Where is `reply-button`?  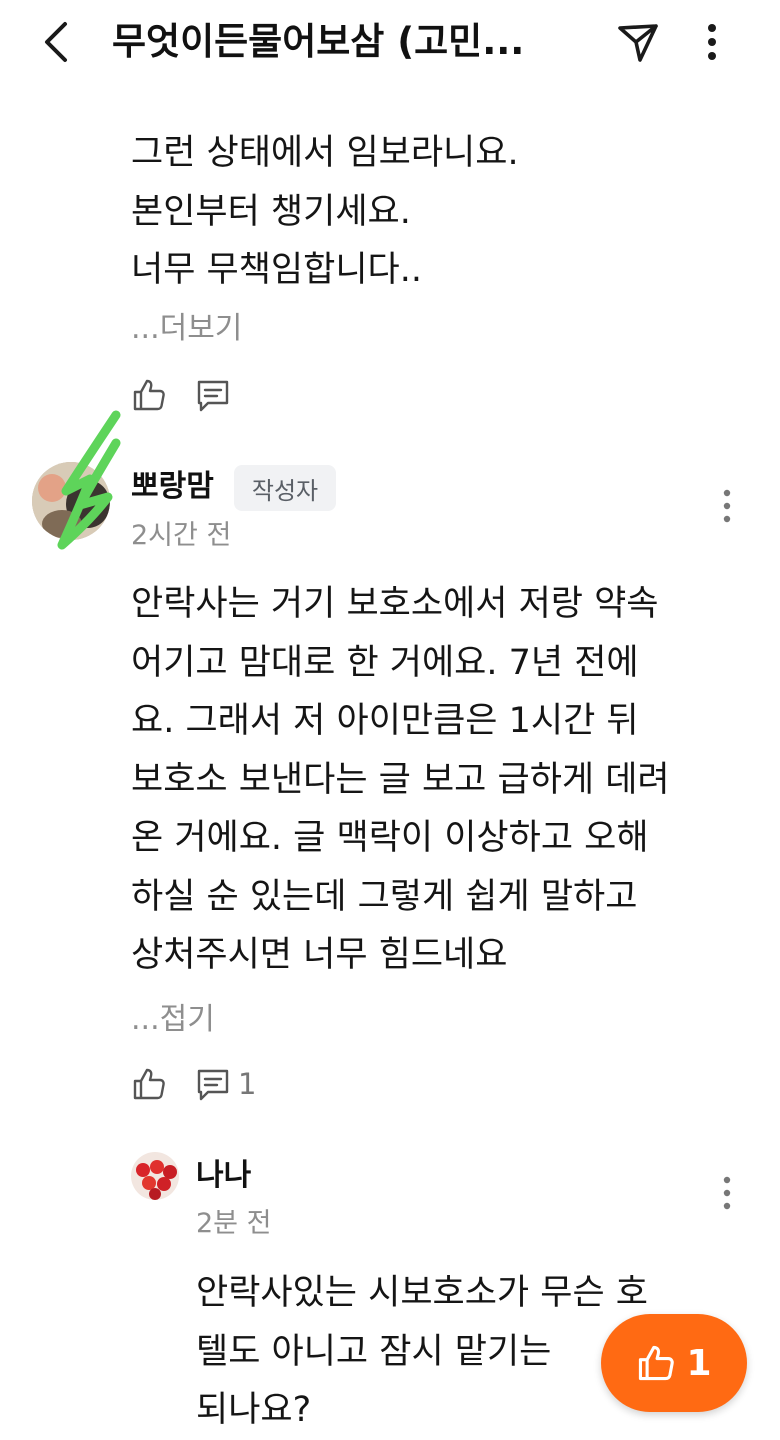 reply-button is located at coordinates (213, 1084).